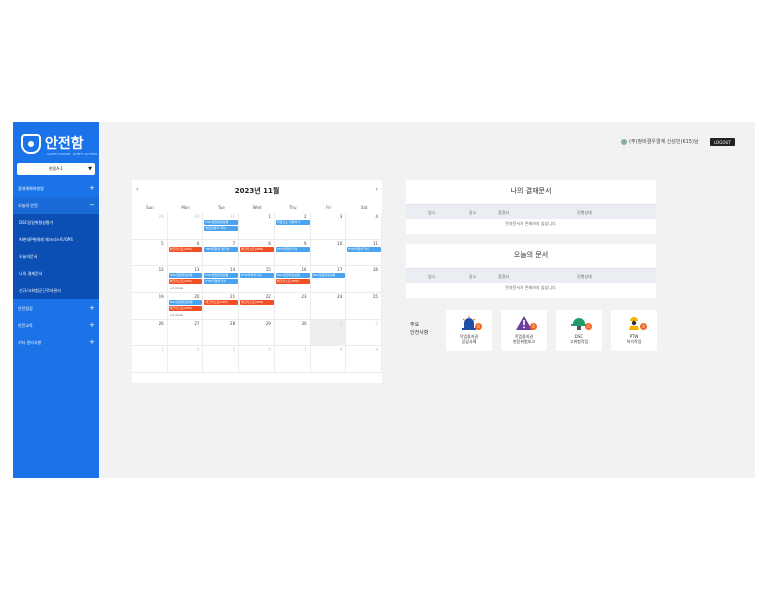 The image size is (767, 600). I want to click on day-number: 15, so click(268, 270).